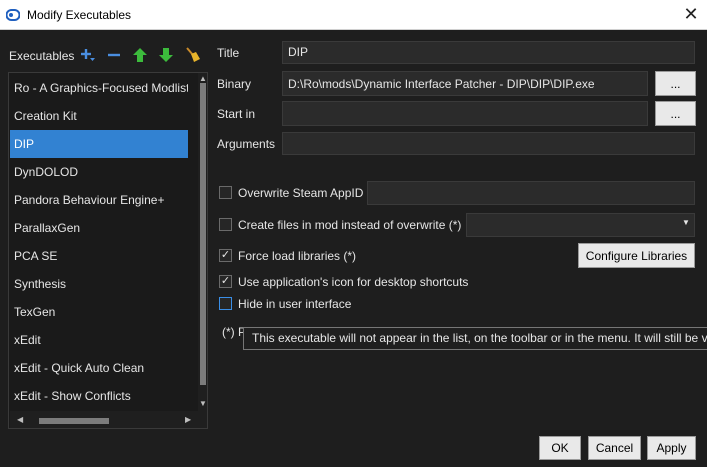 This screenshot has height=467, width=707. I want to click on overwrite-steam-appid-label: Overwrite Steam AppID, so click(301, 193).